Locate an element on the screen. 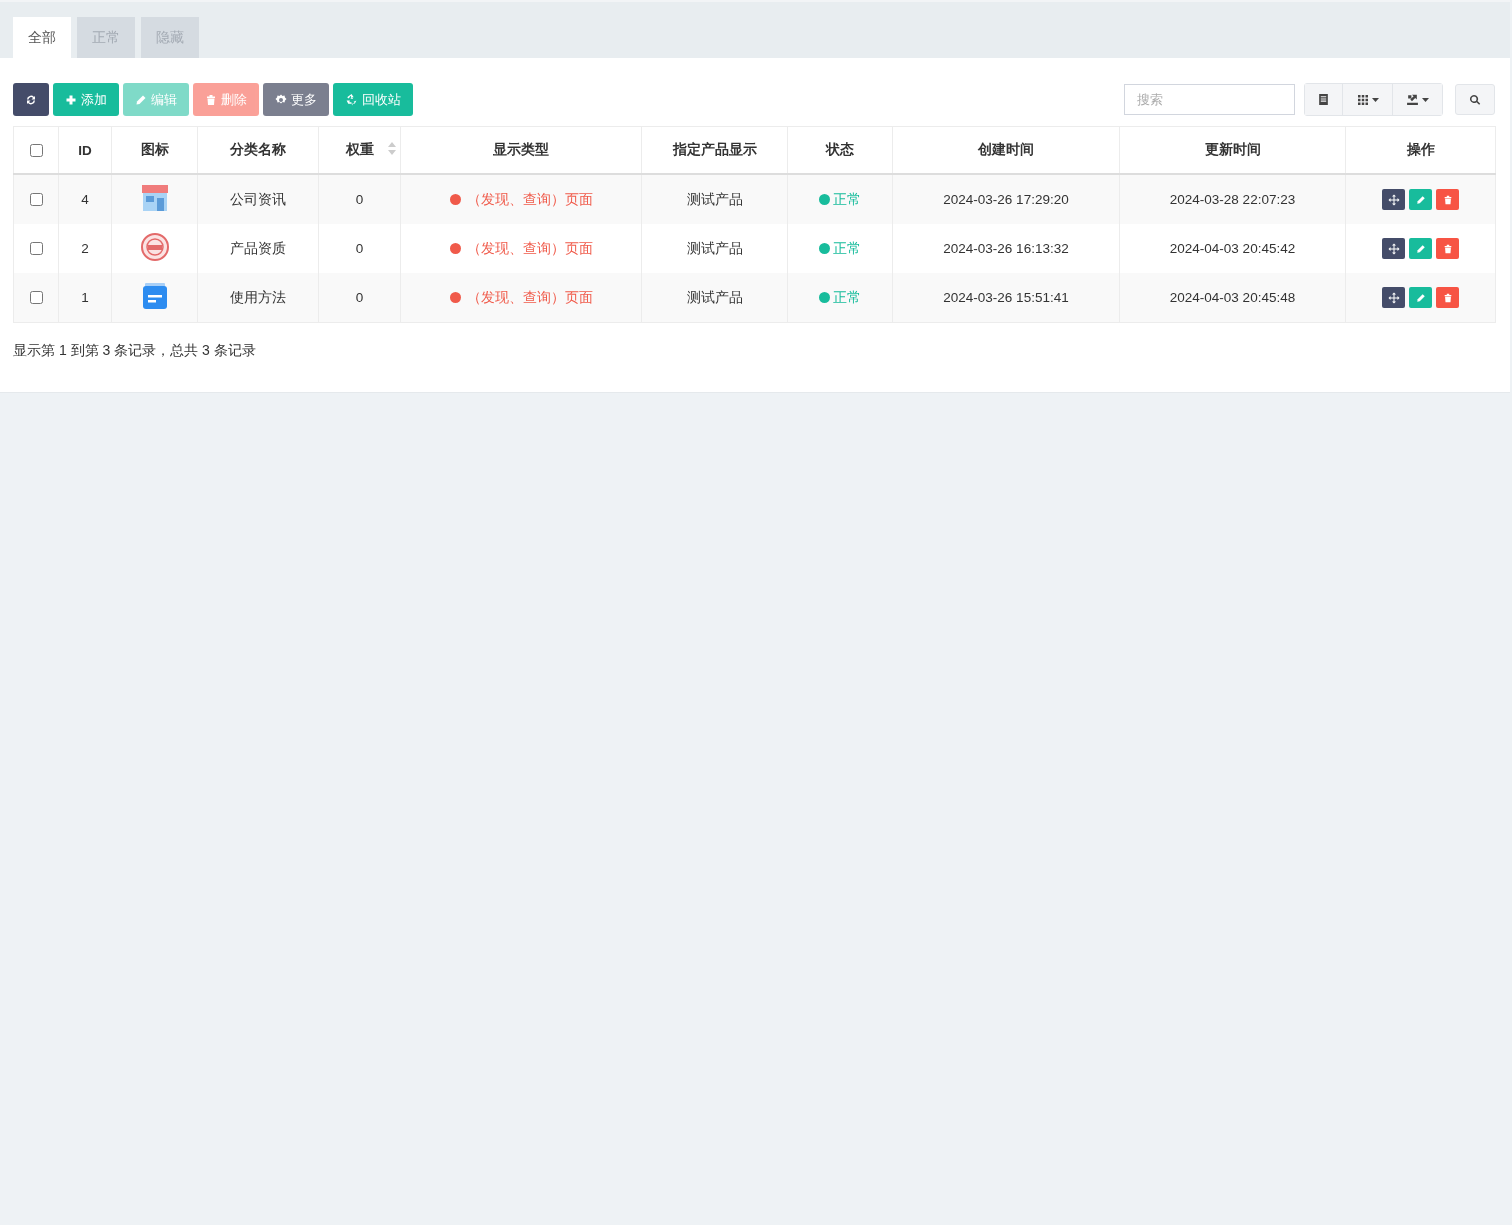 The height and width of the screenshot is (1225, 1512). column-header: 图标 is located at coordinates (154, 149).